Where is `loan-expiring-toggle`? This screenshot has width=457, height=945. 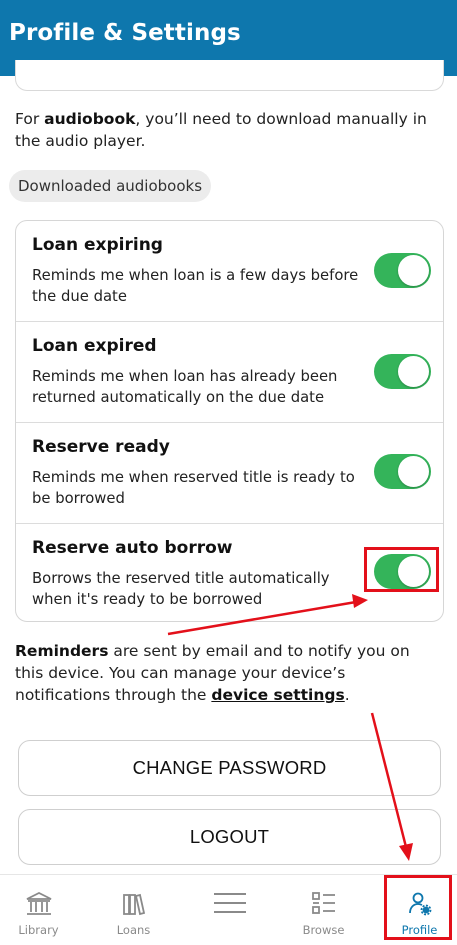
loan-expiring-toggle is located at coordinates (402, 270).